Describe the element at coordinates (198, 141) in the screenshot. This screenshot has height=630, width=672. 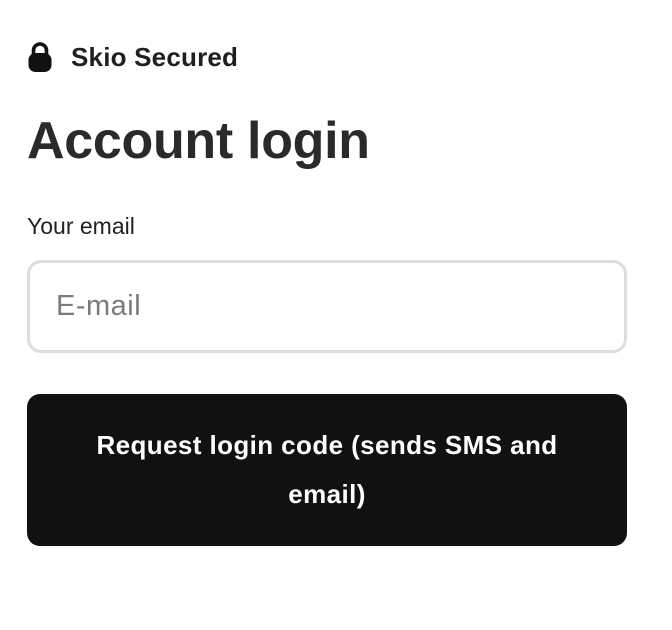
I see `page-title: Account login` at that location.